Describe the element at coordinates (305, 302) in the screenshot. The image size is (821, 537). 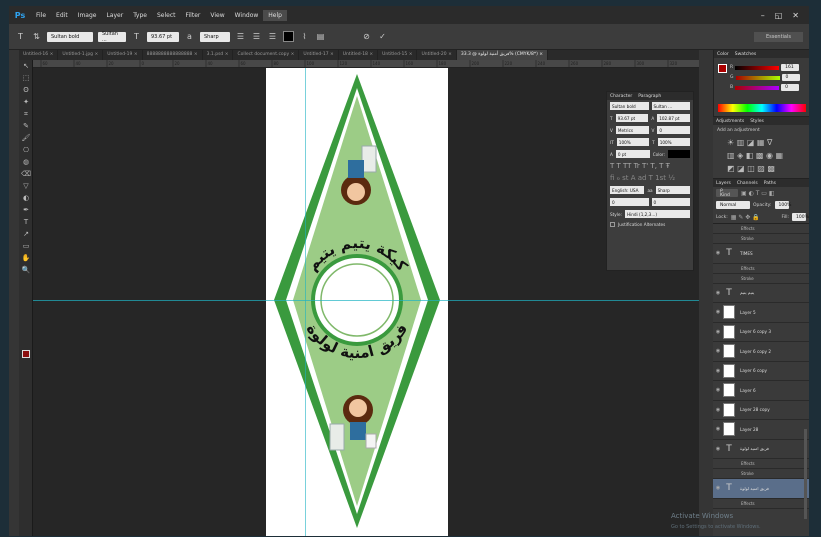
I see `guide-vertical` at that location.